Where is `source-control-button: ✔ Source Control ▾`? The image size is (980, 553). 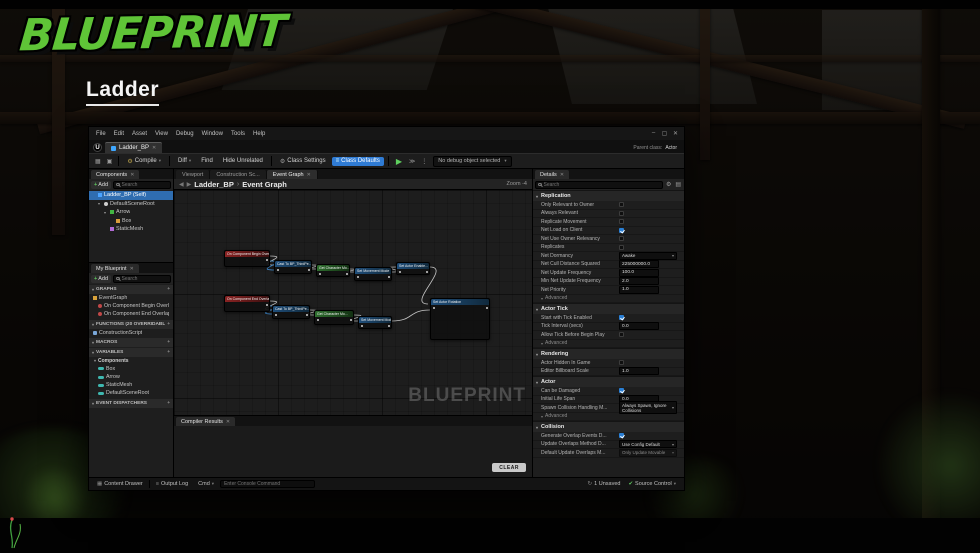 source-control-button: ✔ Source Control ▾ is located at coordinates (652, 484).